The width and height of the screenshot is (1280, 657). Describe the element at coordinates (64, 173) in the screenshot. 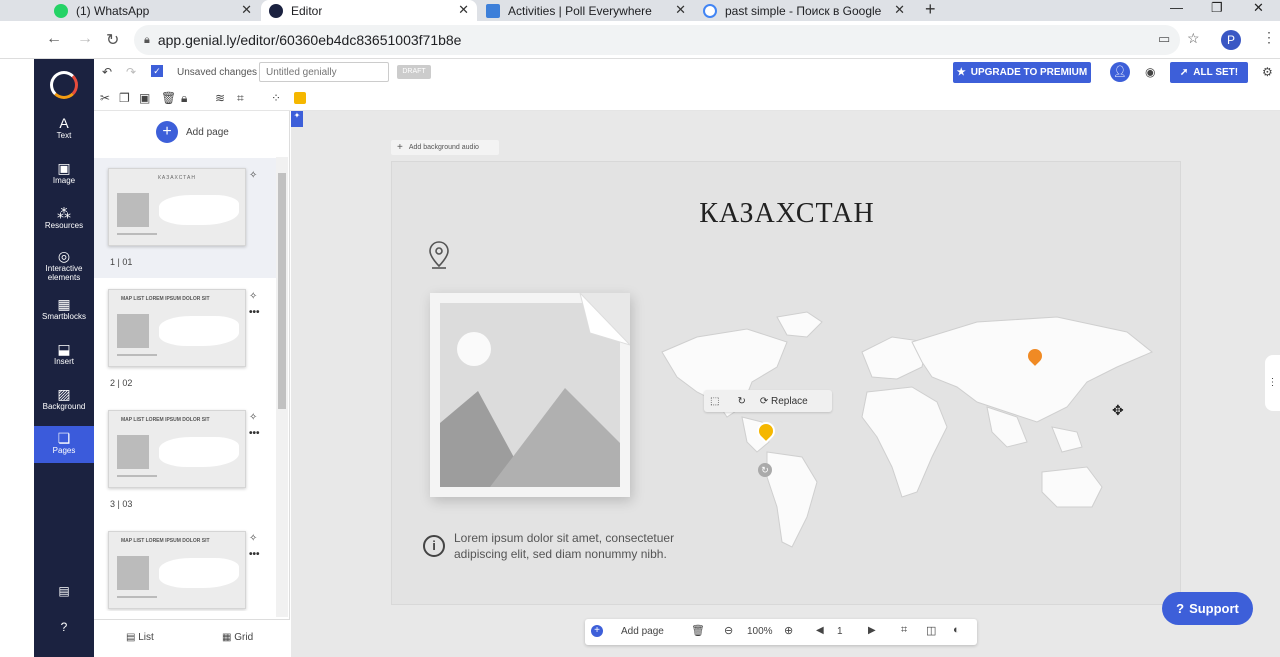

I see `nav-image: ▣ Image` at that location.